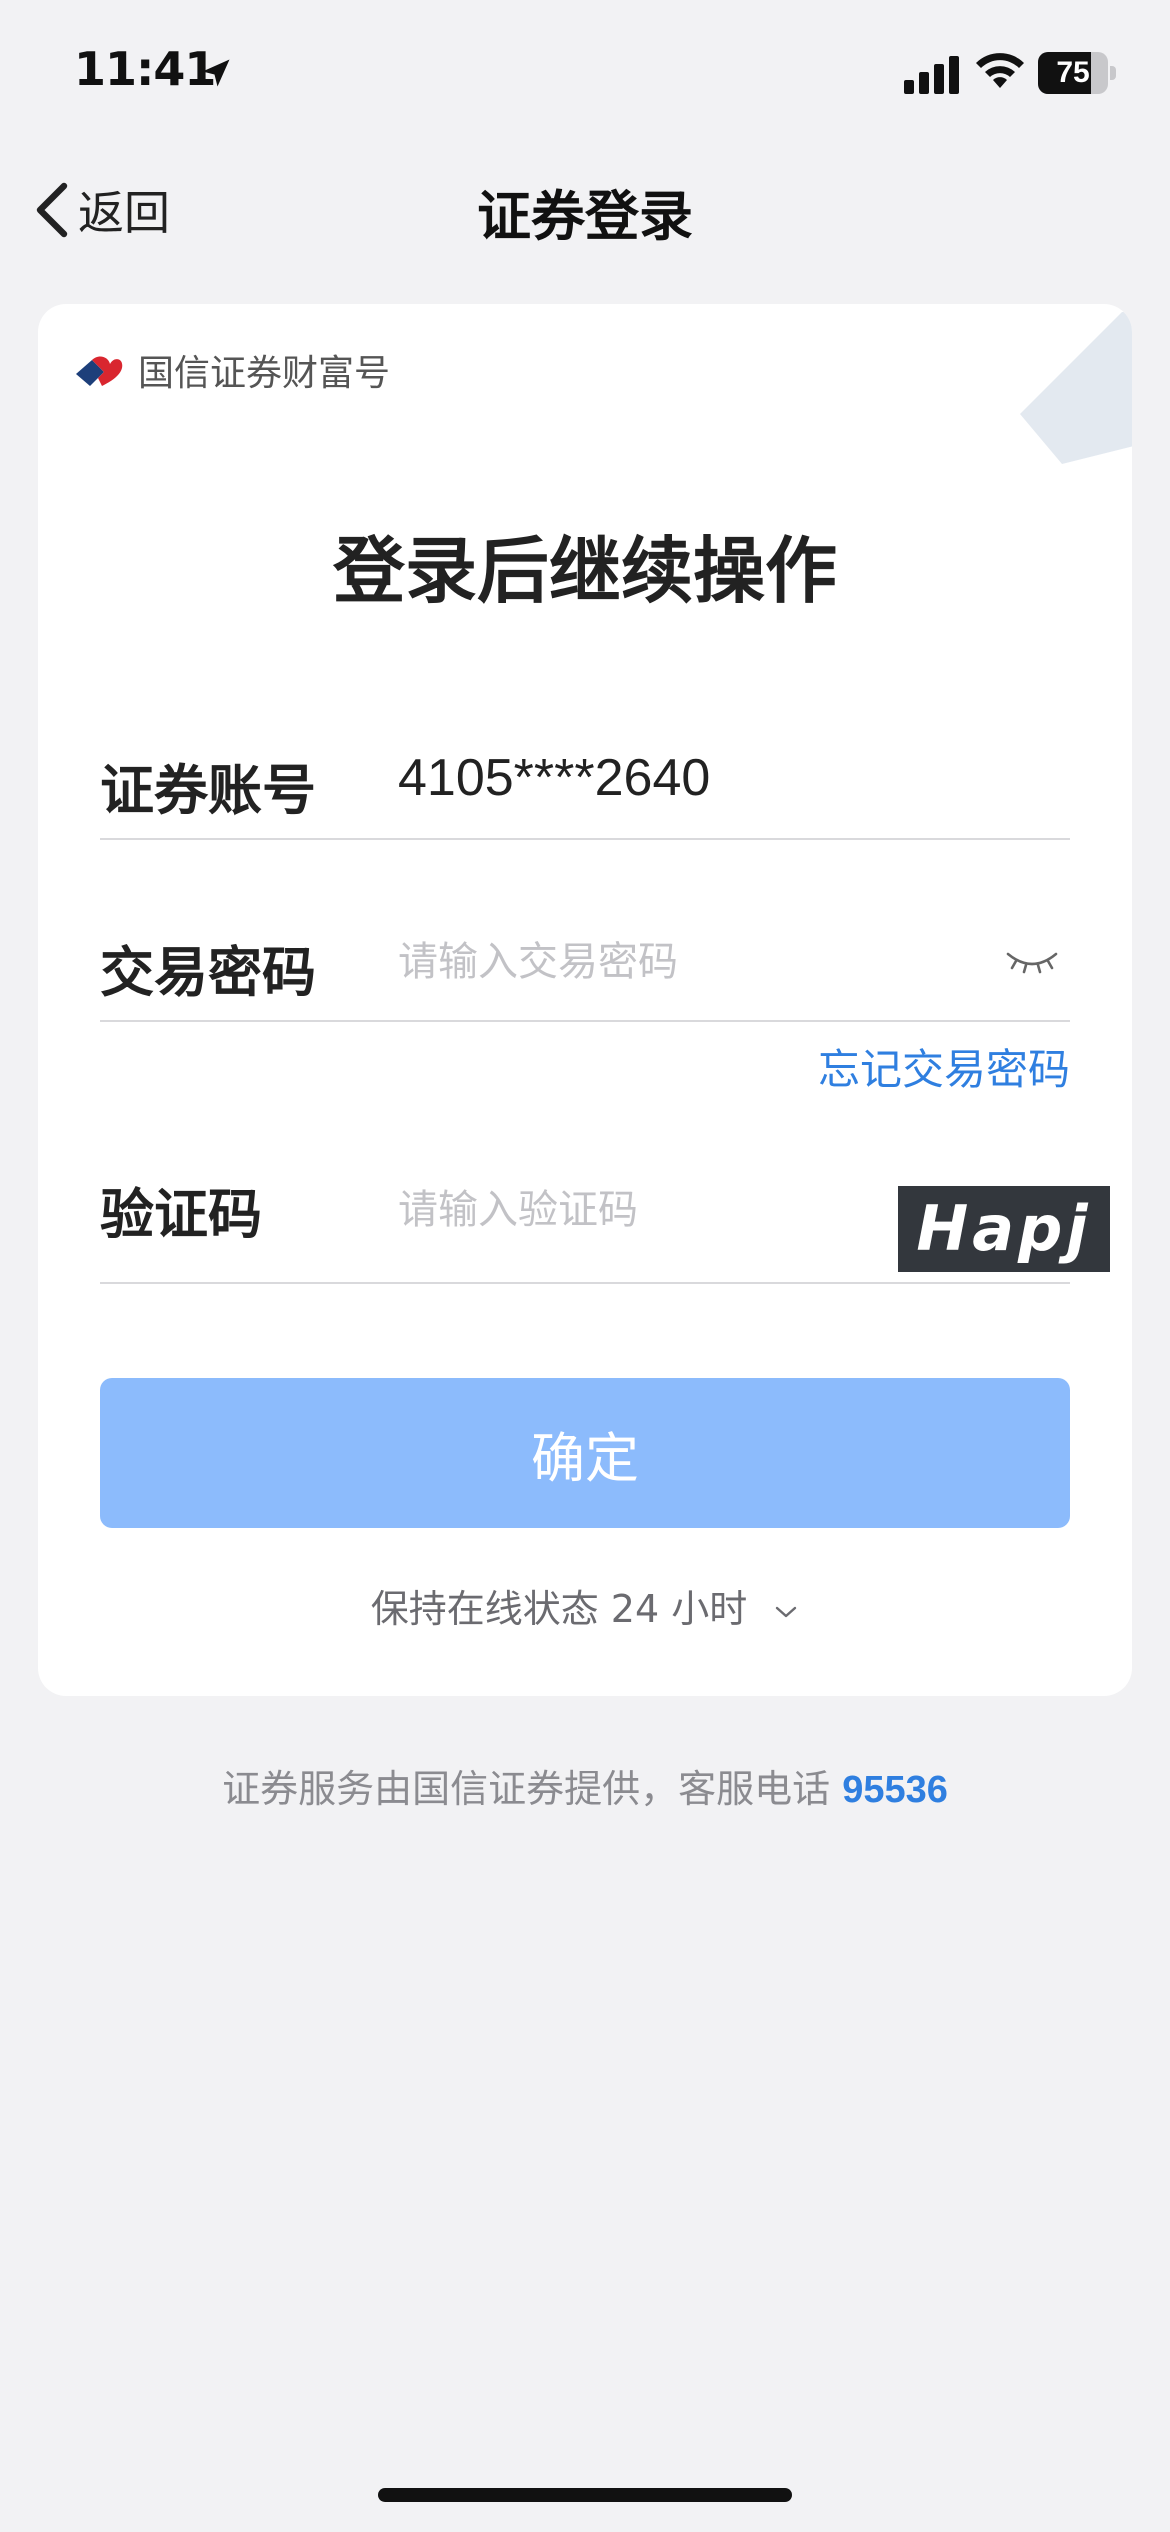 This screenshot has height=2532, width=1170. Describe the element at coordinates (931, 75) in the screenshot. I see `cellular-signal-icon` at that location.